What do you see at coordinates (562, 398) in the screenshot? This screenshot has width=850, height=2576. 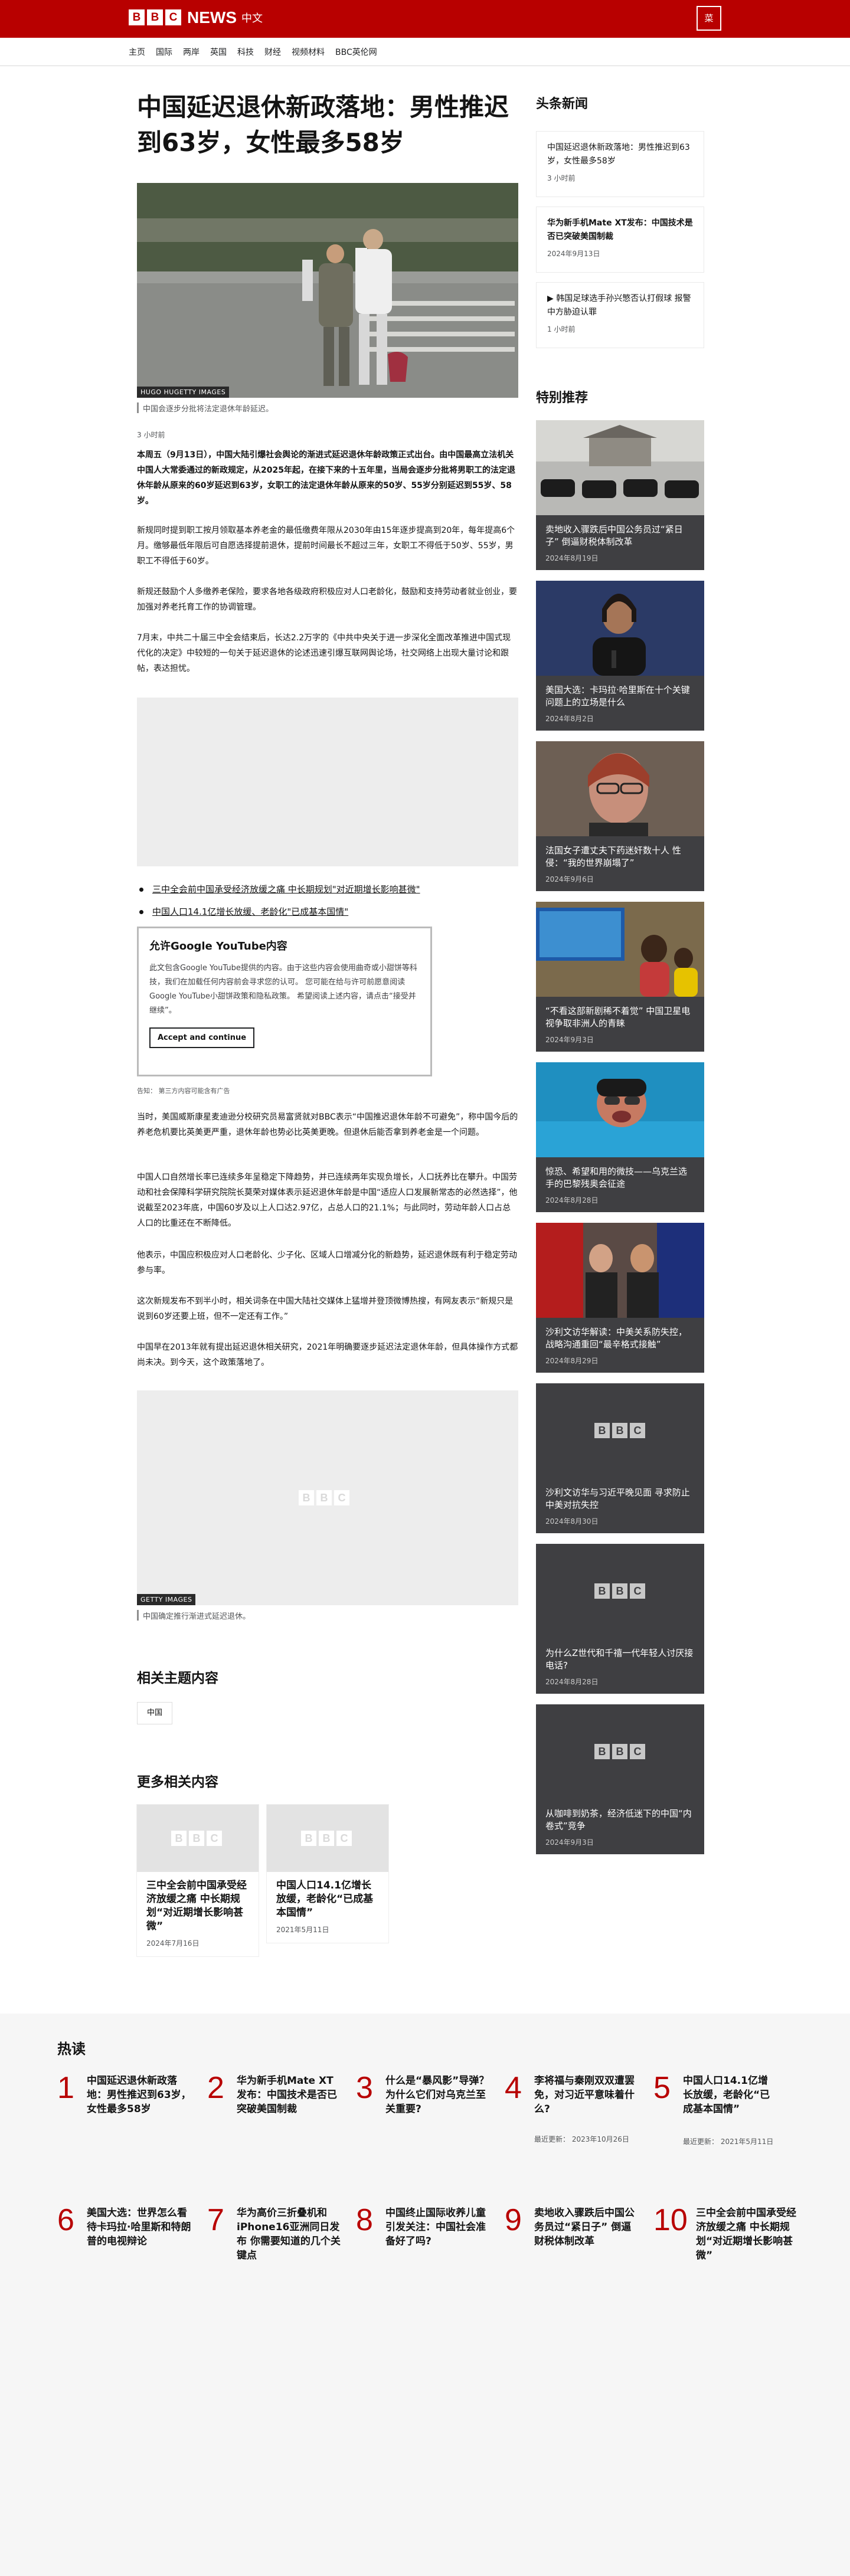 I see `features-title: 特别推荐` at bounding box center [562, 398].